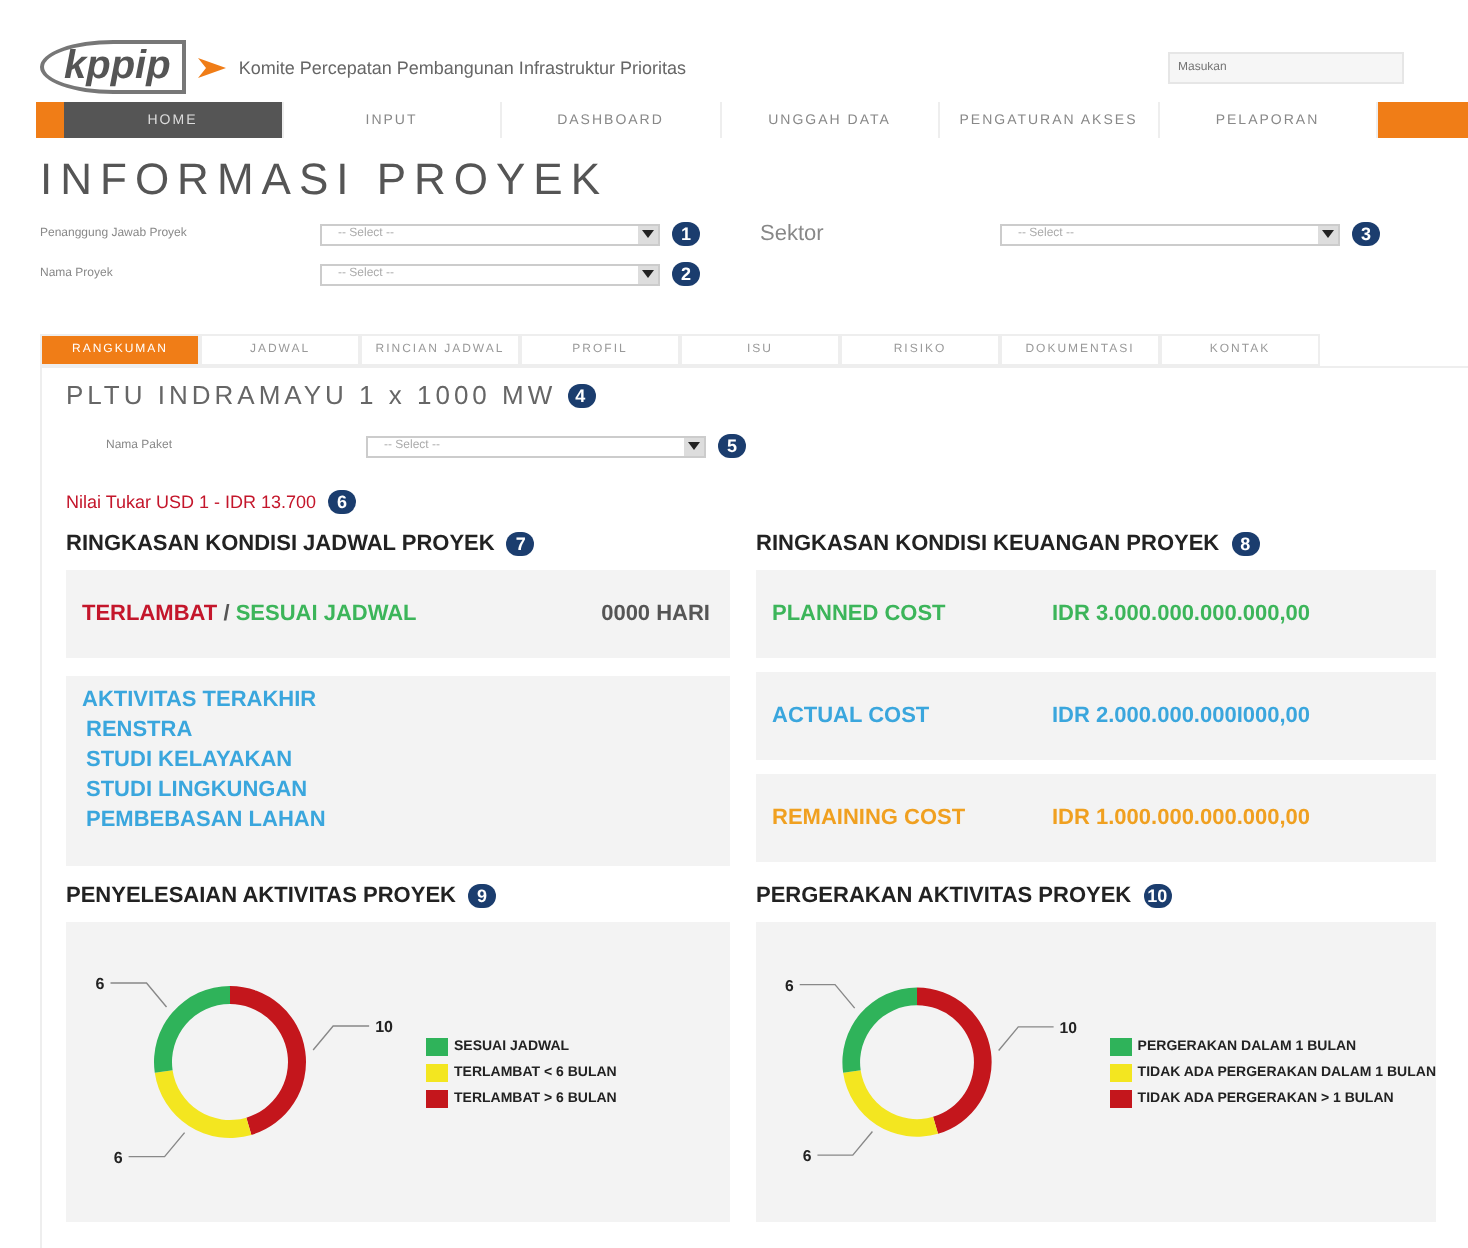  What do you see at coordinates (686, 234) in the screenshot?
I see `number-badge: 1` at bounding box center [686, 234].